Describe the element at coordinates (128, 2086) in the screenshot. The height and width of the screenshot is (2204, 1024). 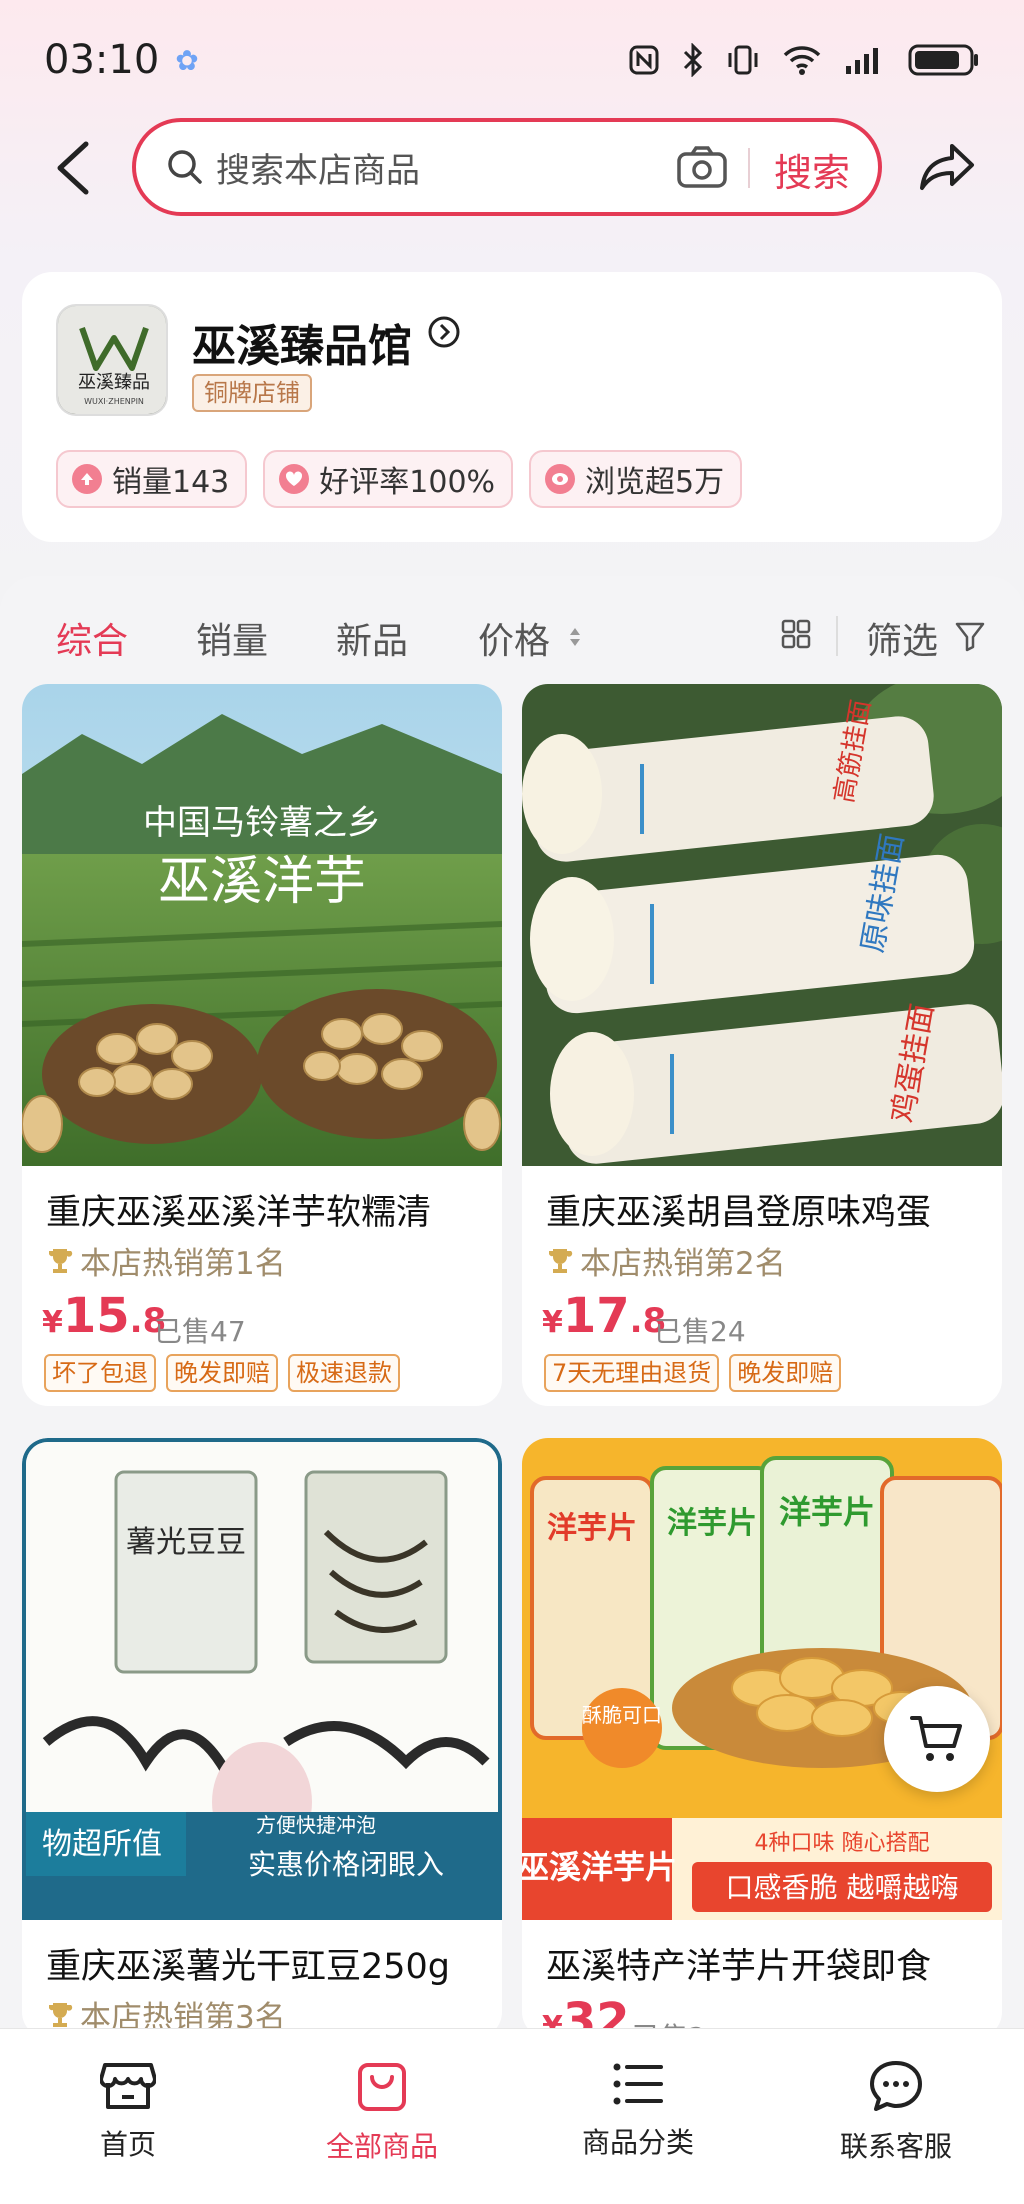
I see `store-icon` at that location.